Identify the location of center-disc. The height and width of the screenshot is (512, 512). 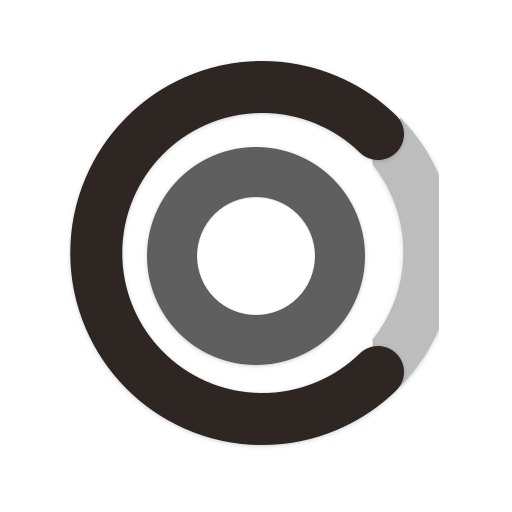
(256, 256).